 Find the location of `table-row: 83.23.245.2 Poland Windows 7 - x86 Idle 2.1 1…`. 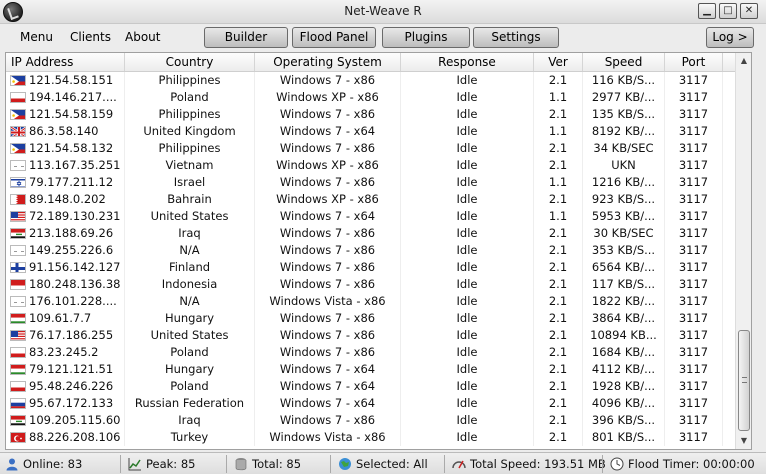

table-row: 83.23.245.2 Poland Windows 7 - x86 Idle 2.1 1… is located at coordinates (378, 352).